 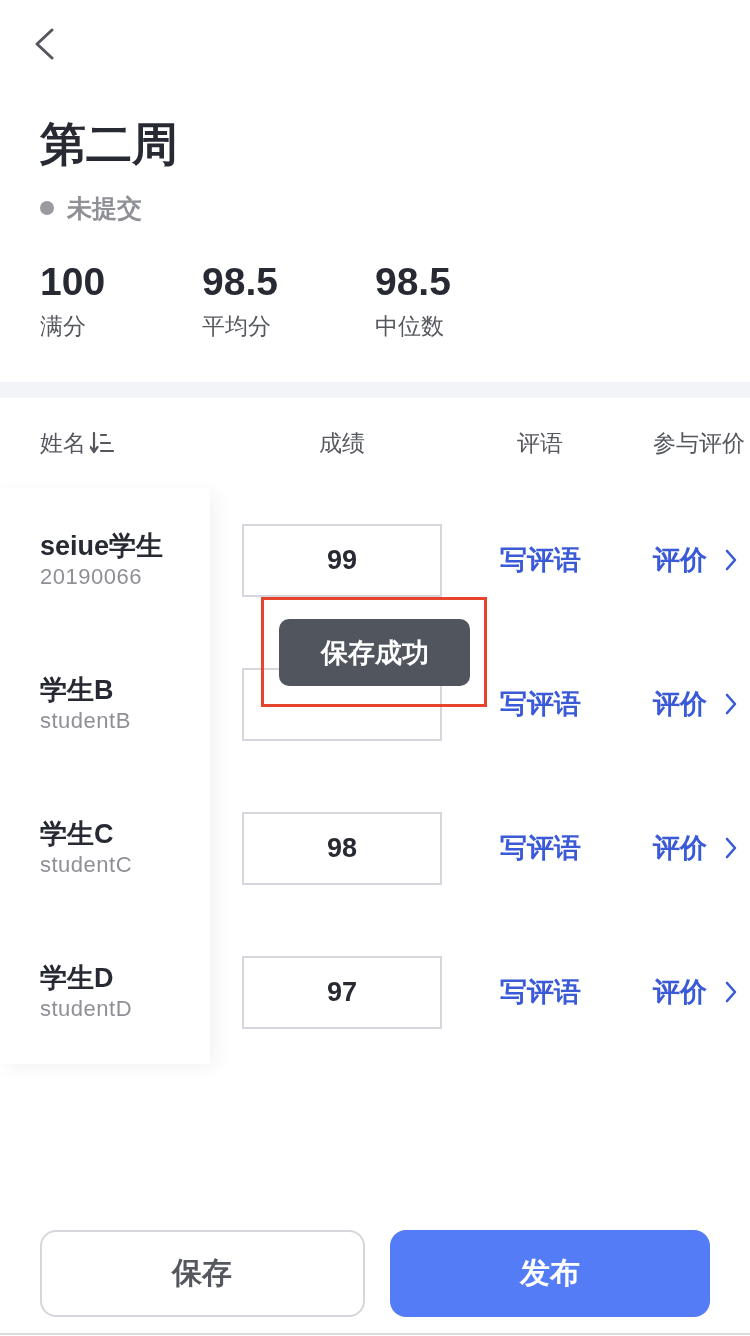 I want to click on publish-button: 发布, so click(x=549, y=1273).